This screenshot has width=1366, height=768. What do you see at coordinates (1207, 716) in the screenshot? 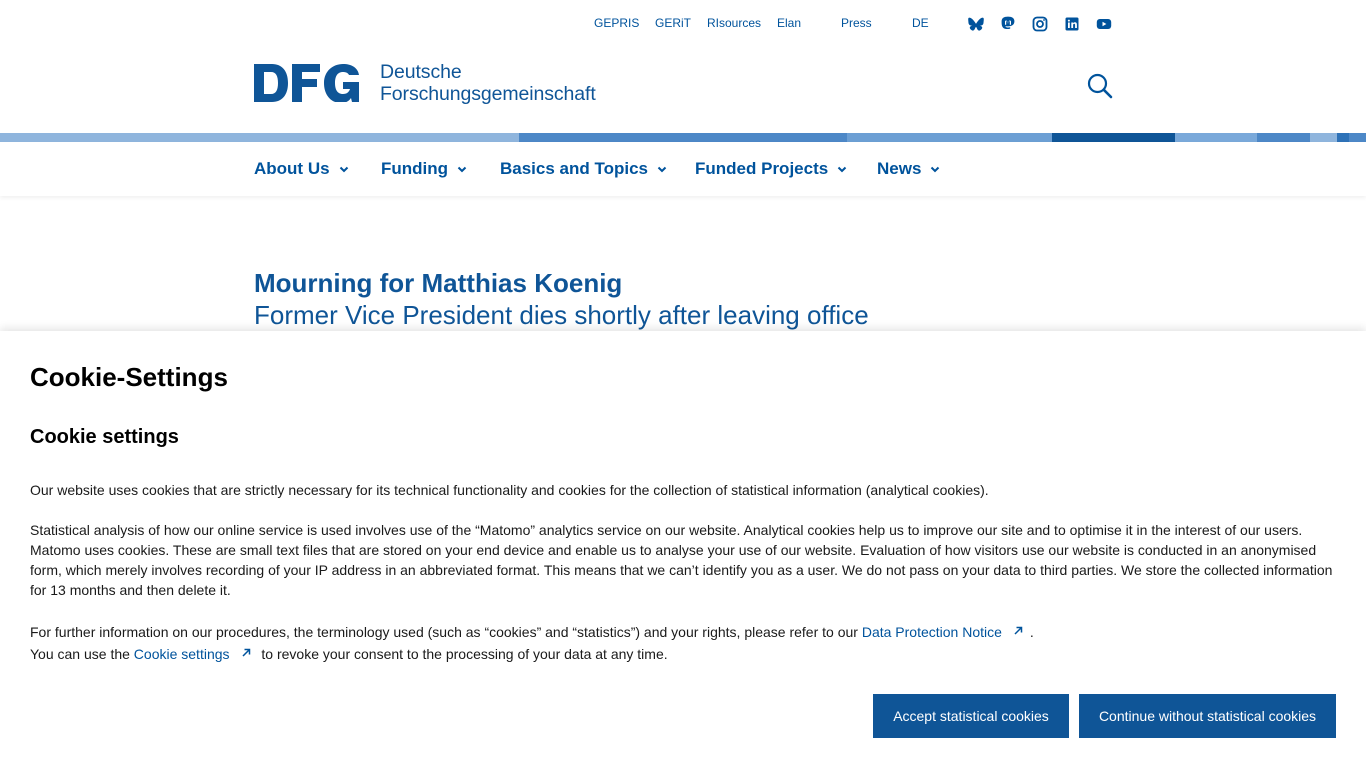
I see `continue-without-statistical-cookies-button: Continue without statistical cookies` at bounding box center [1207, 716].